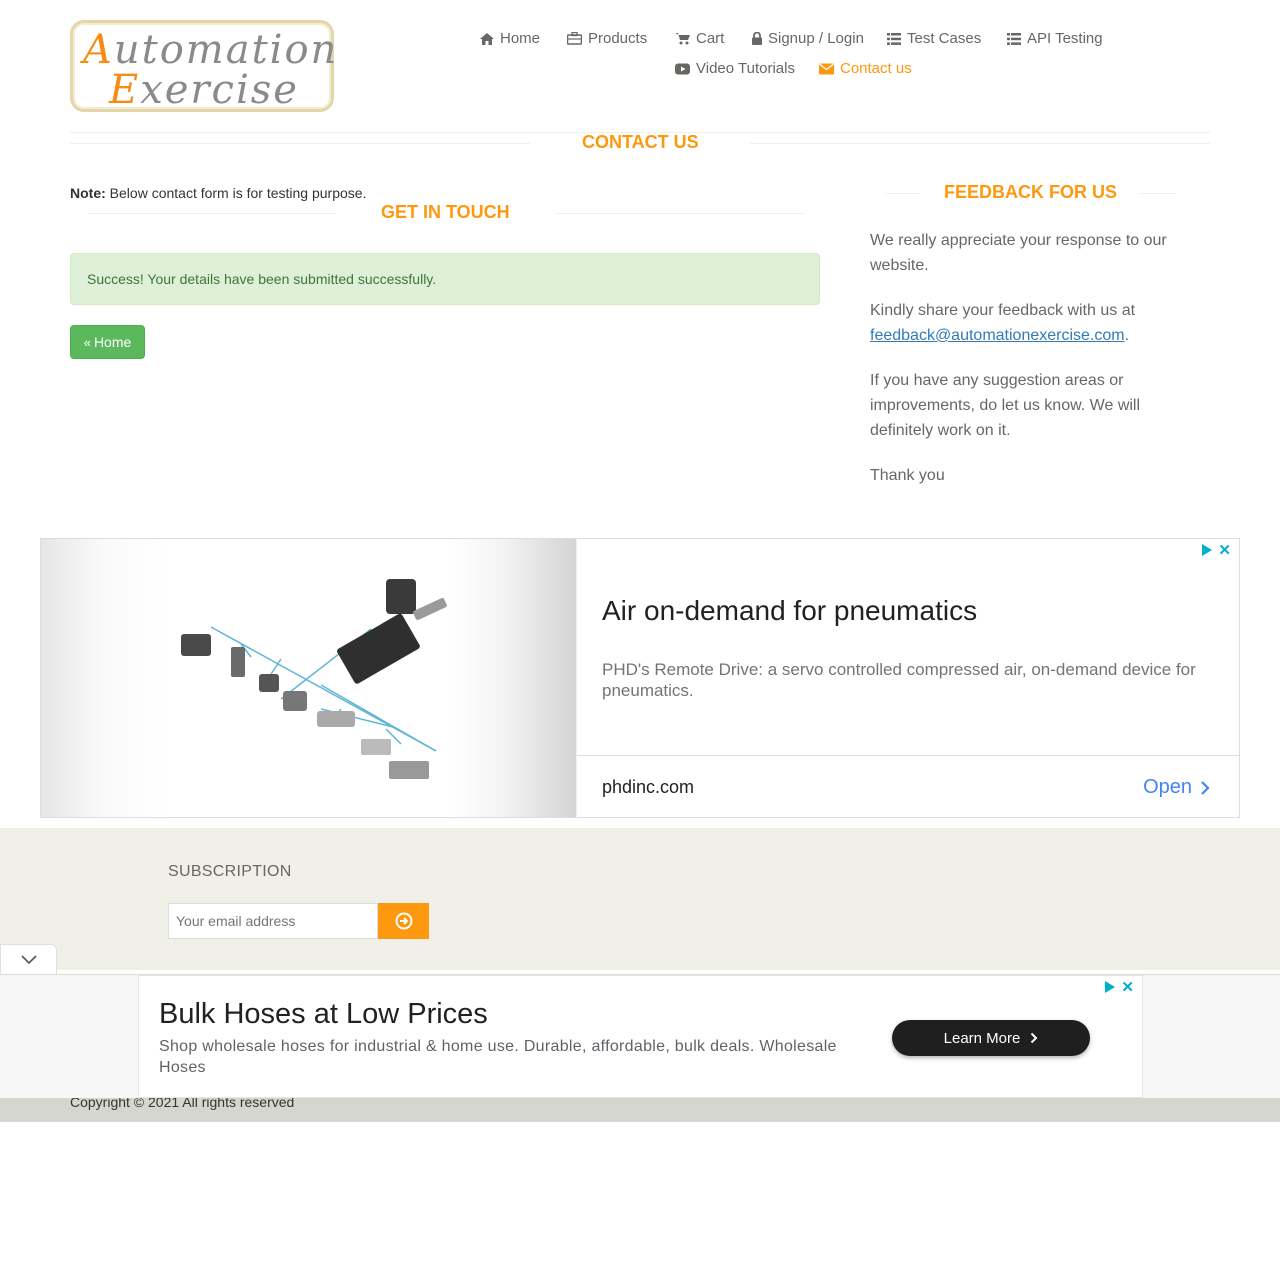 Image resolution: width=1280 pixels, height=1276 pixels. Describe the element at coordinates (907, 475) in the screenshot. I see `feedback-paragraph: Thank you` at that location.